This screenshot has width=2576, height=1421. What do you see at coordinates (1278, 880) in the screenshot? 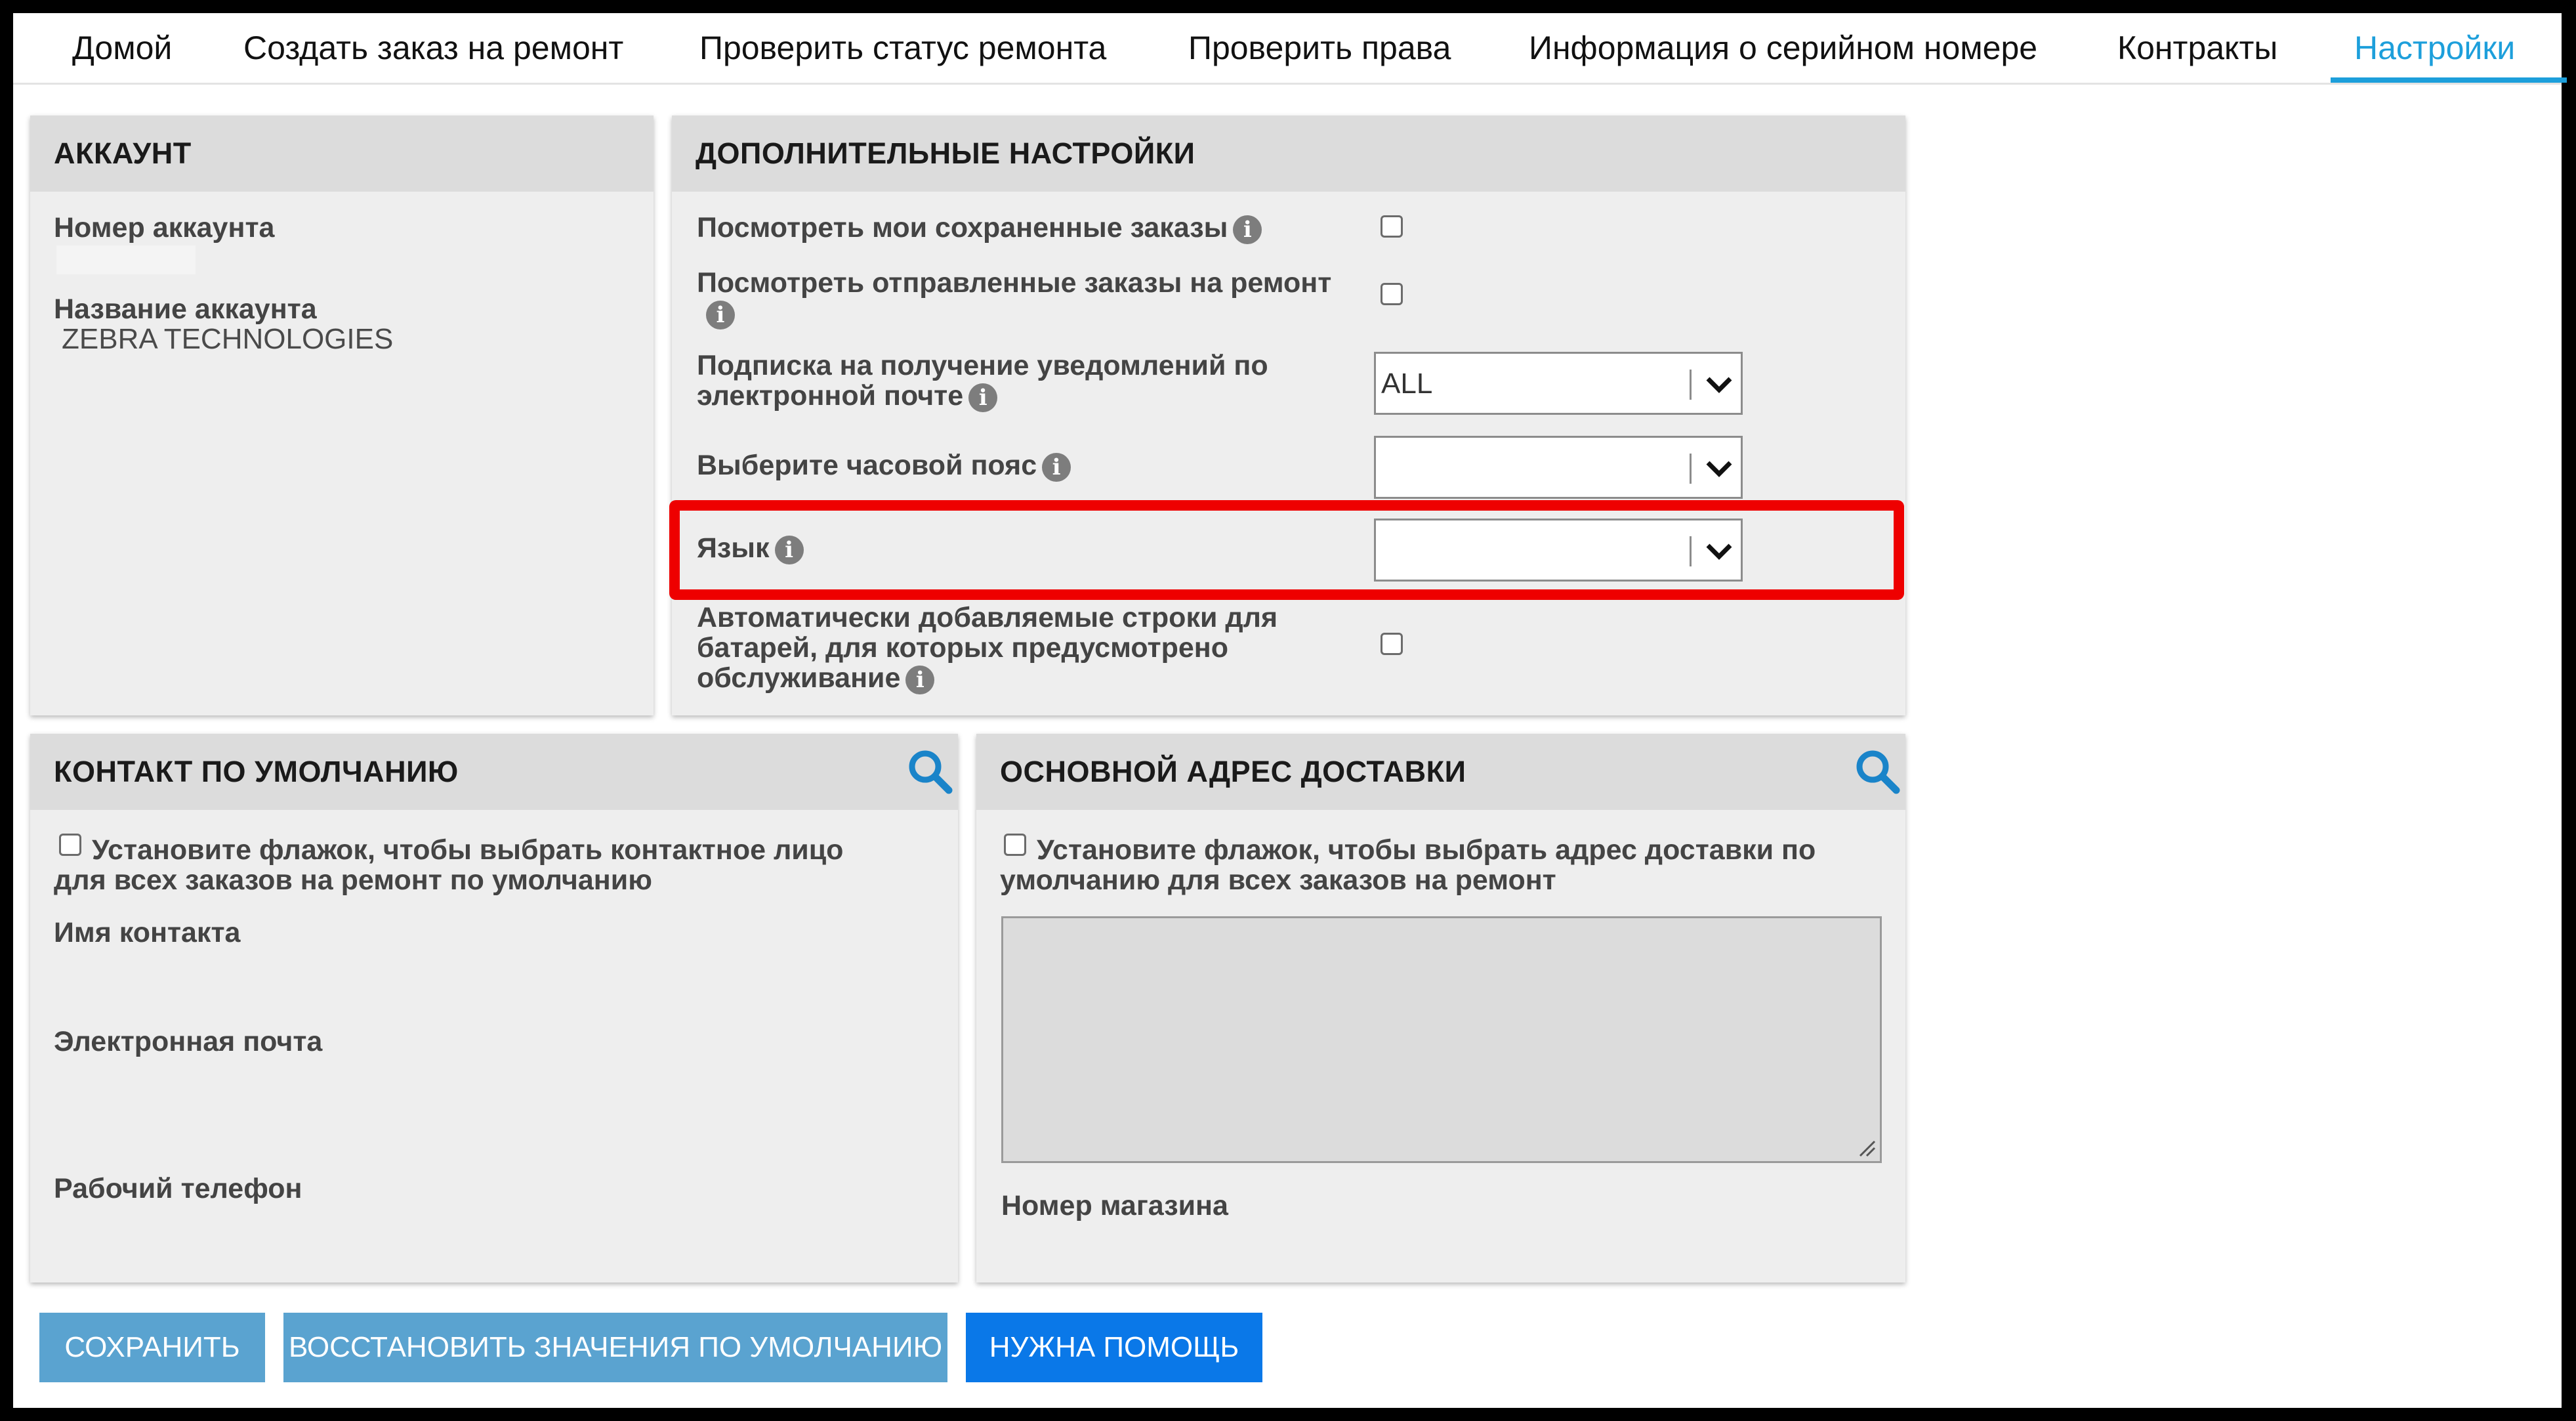
I see `default-shipping-checkbox-text-2: умолчанию для всех заказов на ремонт` at bounding box center [1278, 880].